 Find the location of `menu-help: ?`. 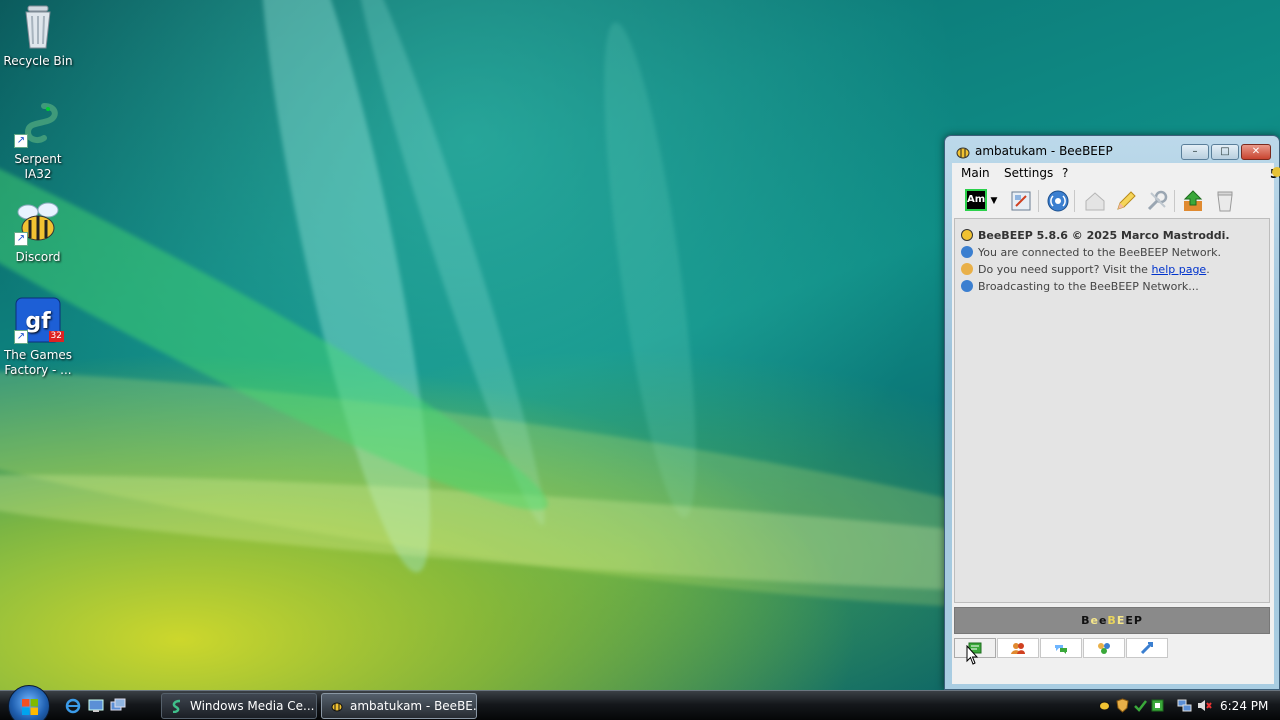

menu-help: ? is located at coordinates (1065, 173).